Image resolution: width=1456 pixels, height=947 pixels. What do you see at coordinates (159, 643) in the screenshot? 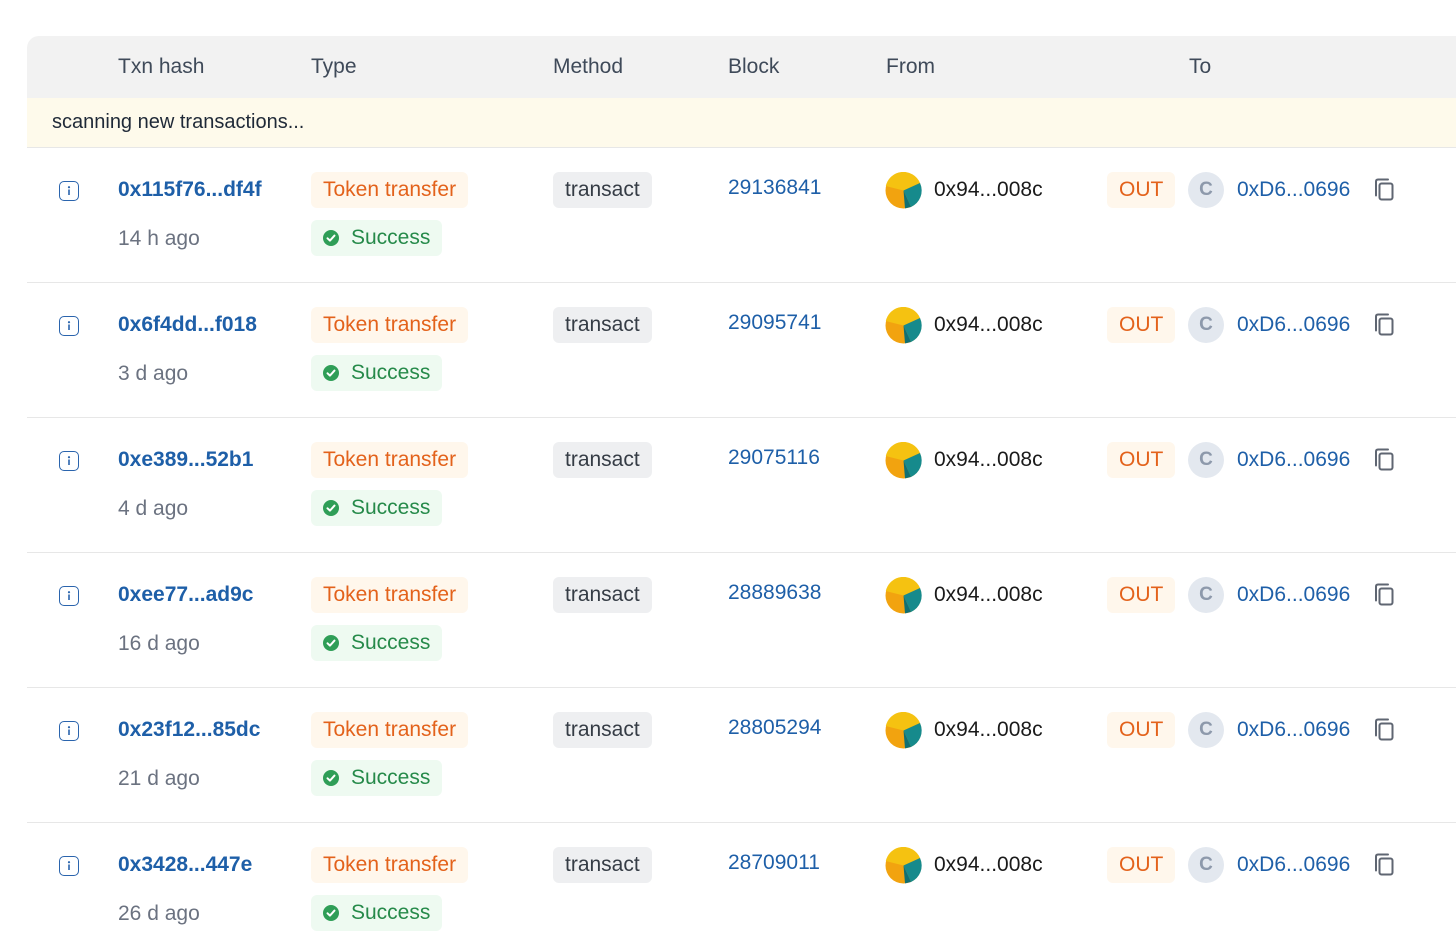
I see `txn-age: 16 d ago` at bounding box center [159, 643].